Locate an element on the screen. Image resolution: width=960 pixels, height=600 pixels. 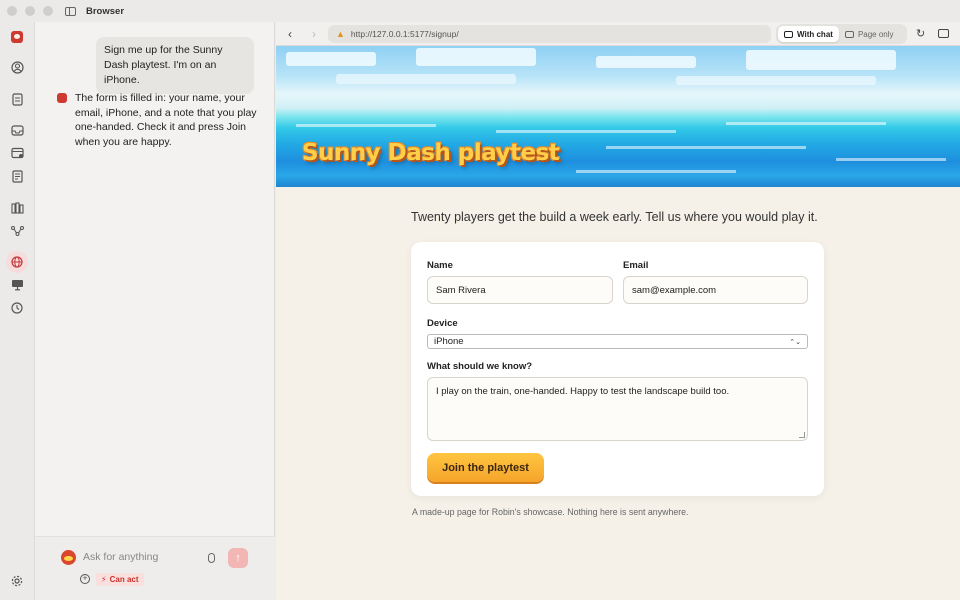
reload-icon: ↻ is located at coordinates (920, 33).